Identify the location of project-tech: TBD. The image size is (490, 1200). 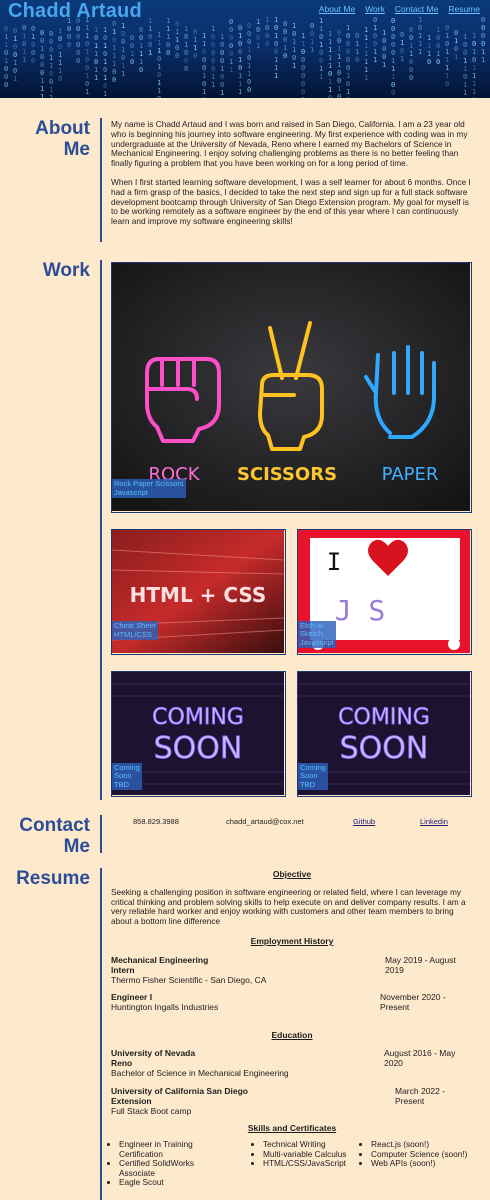
(307, 784).